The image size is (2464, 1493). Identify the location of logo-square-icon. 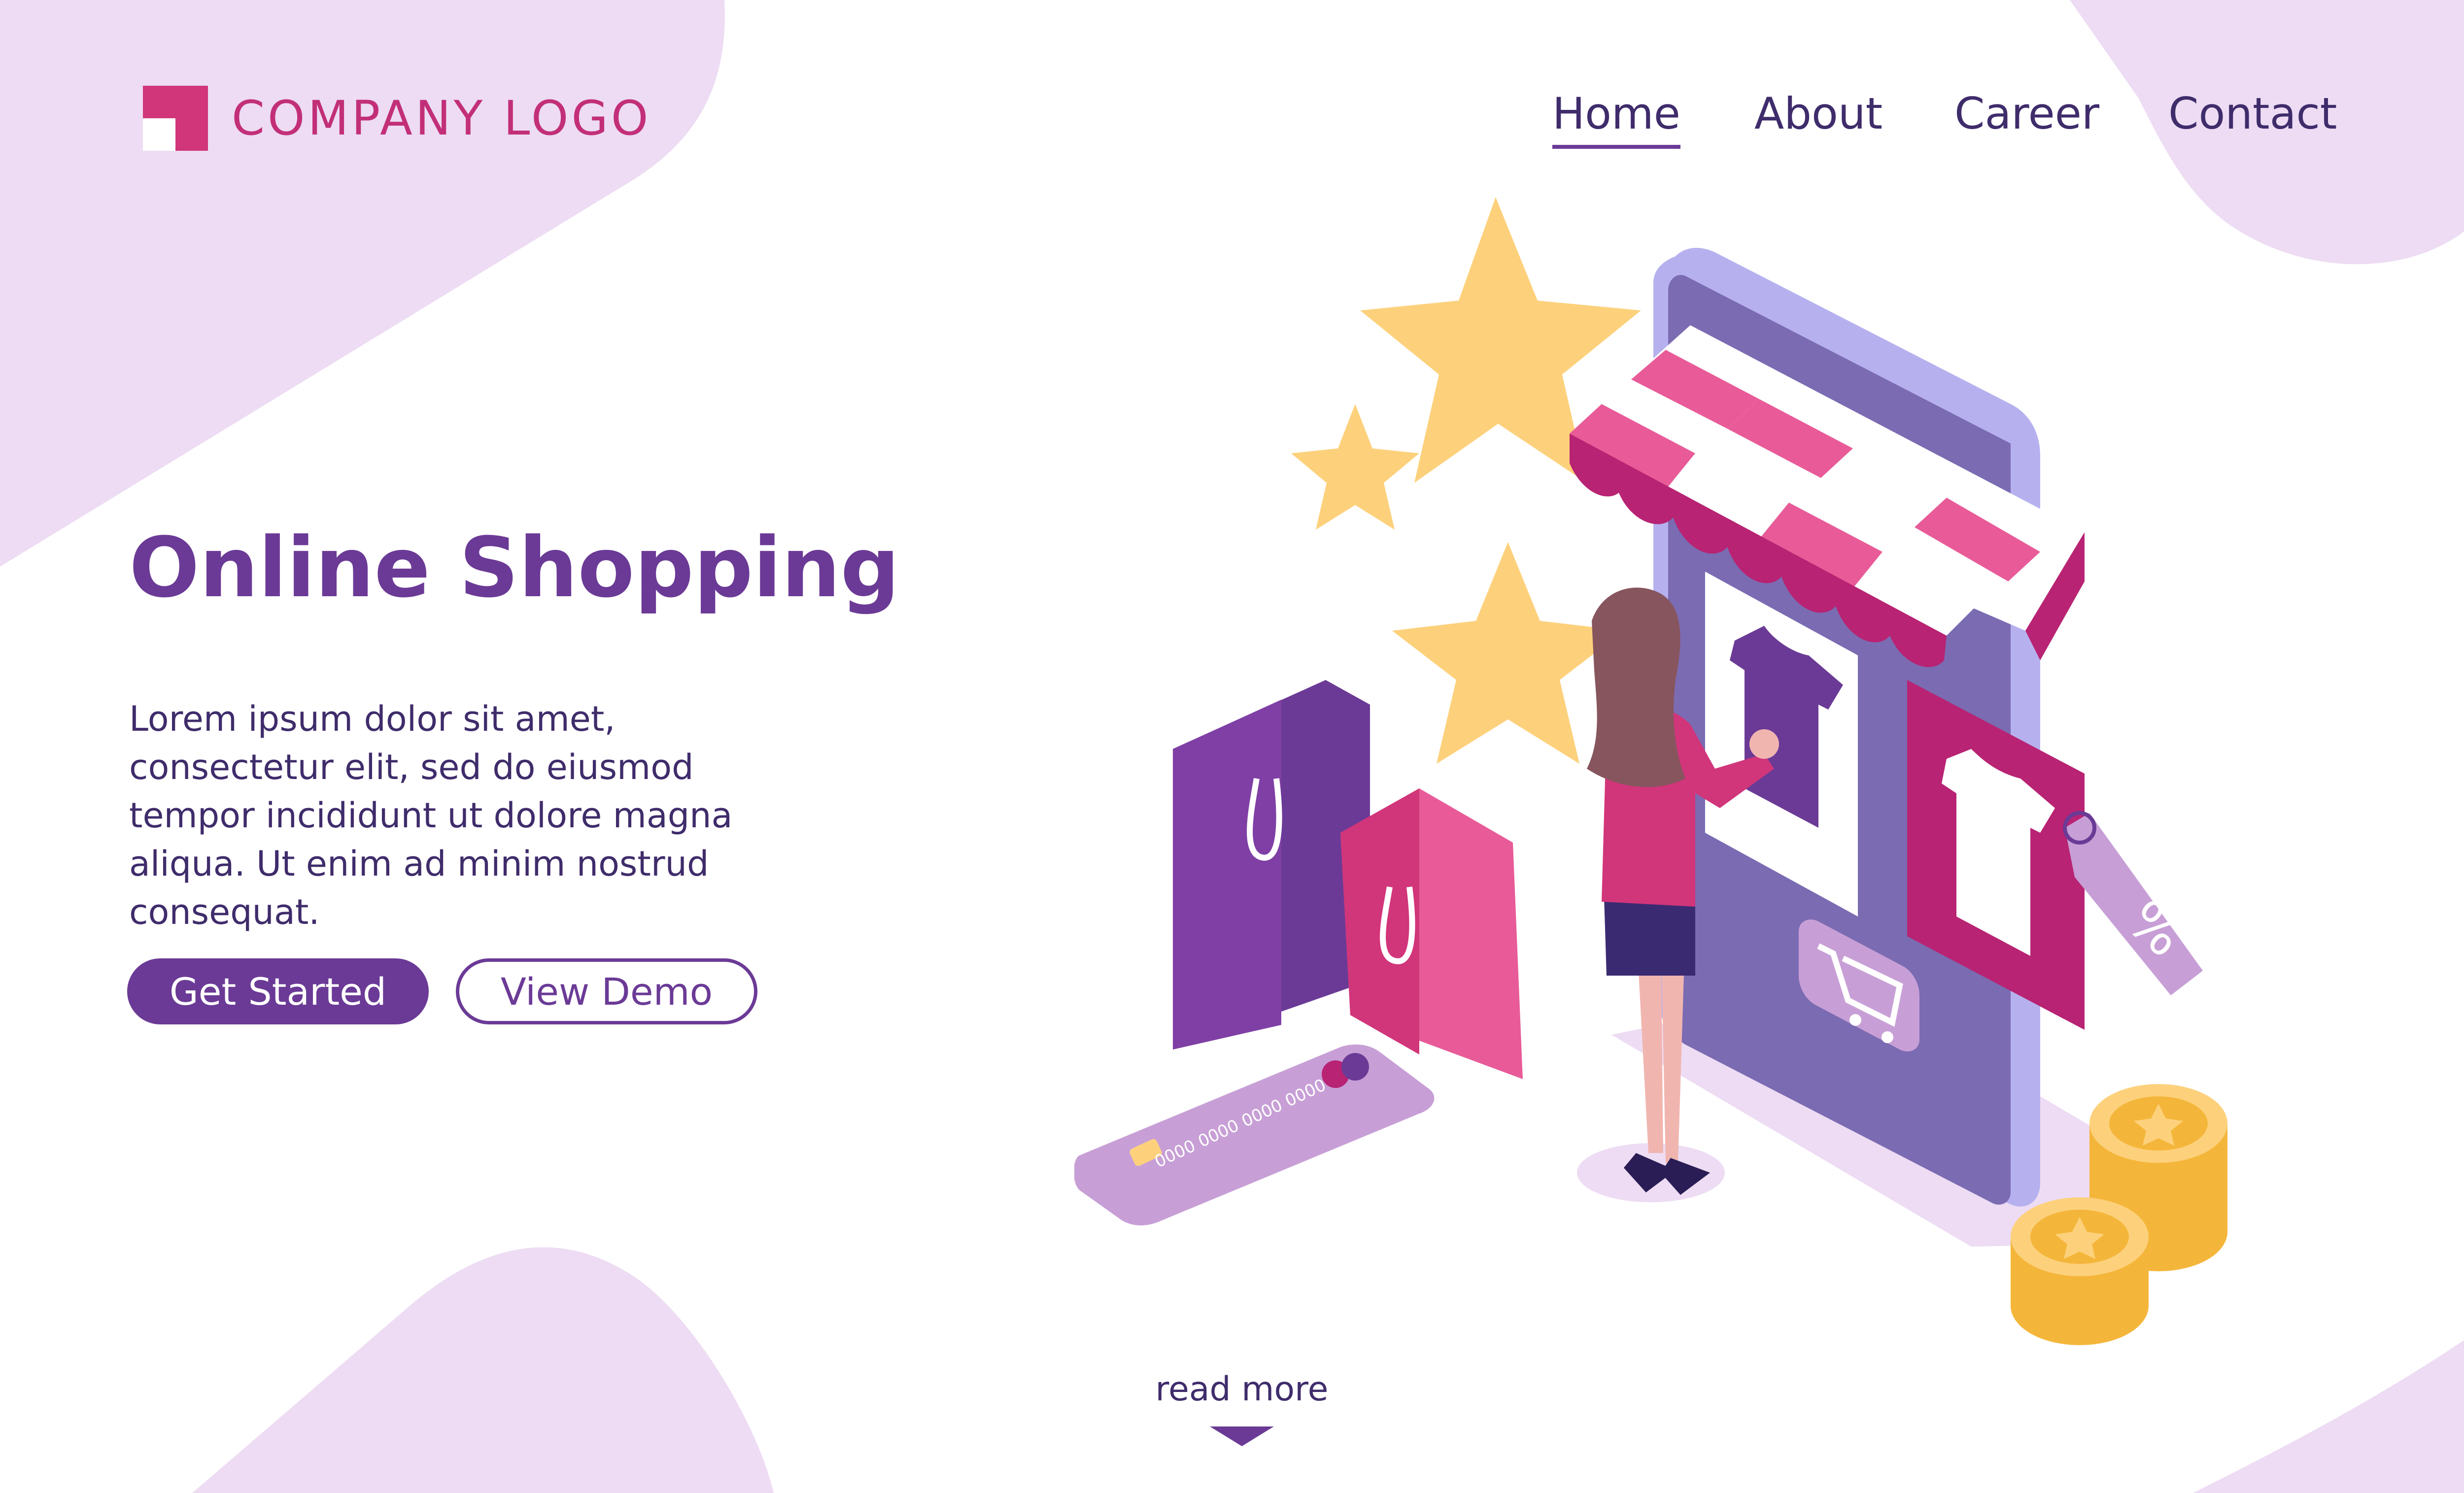
(175, 118).